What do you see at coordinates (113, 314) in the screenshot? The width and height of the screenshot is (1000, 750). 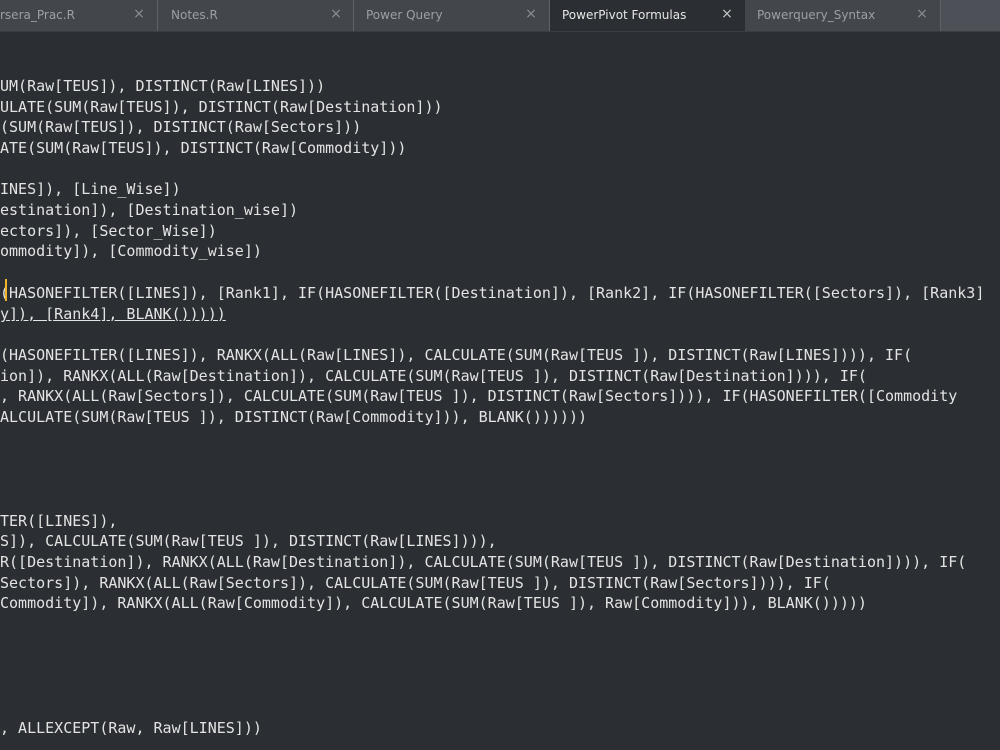 I see `code-line: y]), [Rank4], BLANK()))))` at bounding box center [113, 314].